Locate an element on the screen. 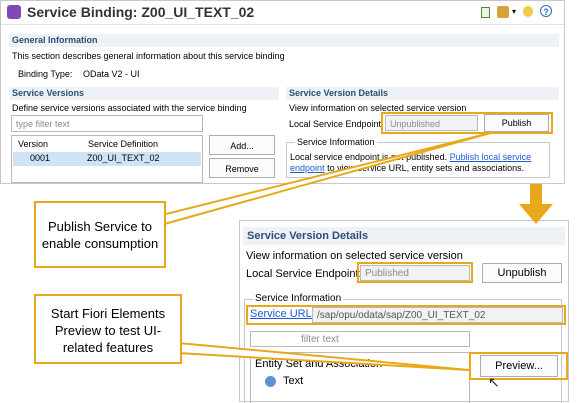 The width and height of the screenshot is (581, 403). publish-callout-text: Publish Service to enable consumption is located at coordinates (100, 235).